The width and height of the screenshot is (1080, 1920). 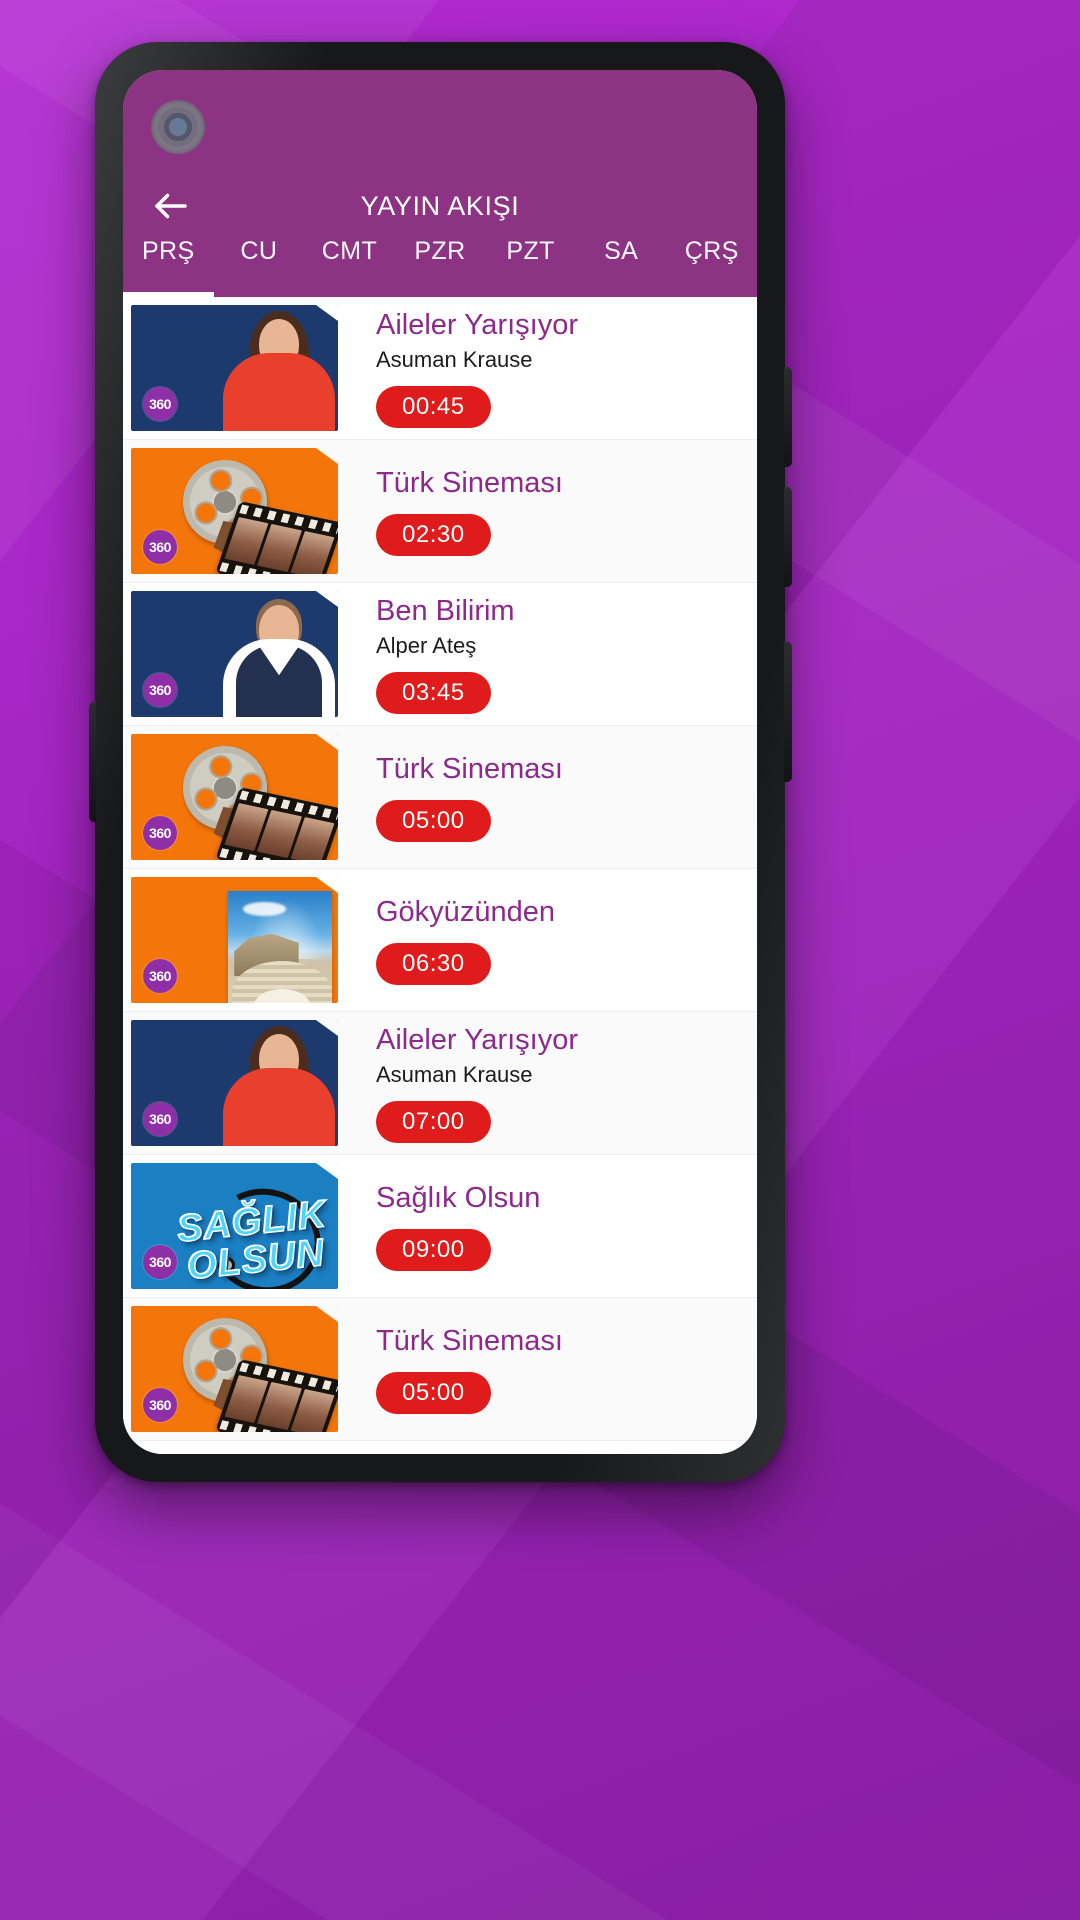 What do you see at coordinates (547, 940) in the screenshot?
I see `program-info: Gökyüzünden 06:30` at bounding box center [547, 940].